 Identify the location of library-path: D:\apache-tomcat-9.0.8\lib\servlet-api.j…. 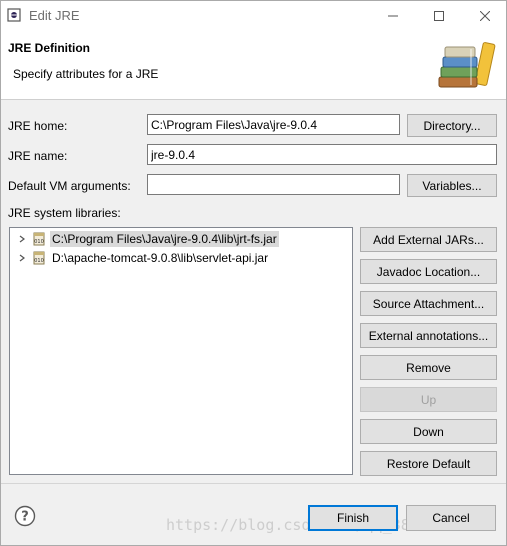
(160, 258).